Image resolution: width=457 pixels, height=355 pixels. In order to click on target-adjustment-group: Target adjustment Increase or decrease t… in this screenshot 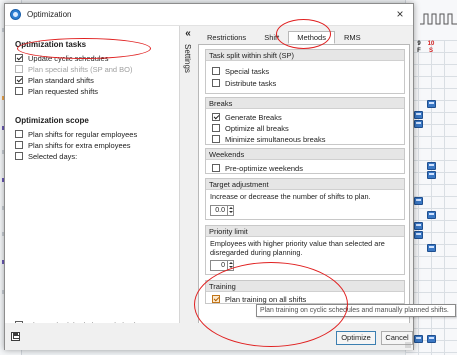, I will do `click(305, 199)`.